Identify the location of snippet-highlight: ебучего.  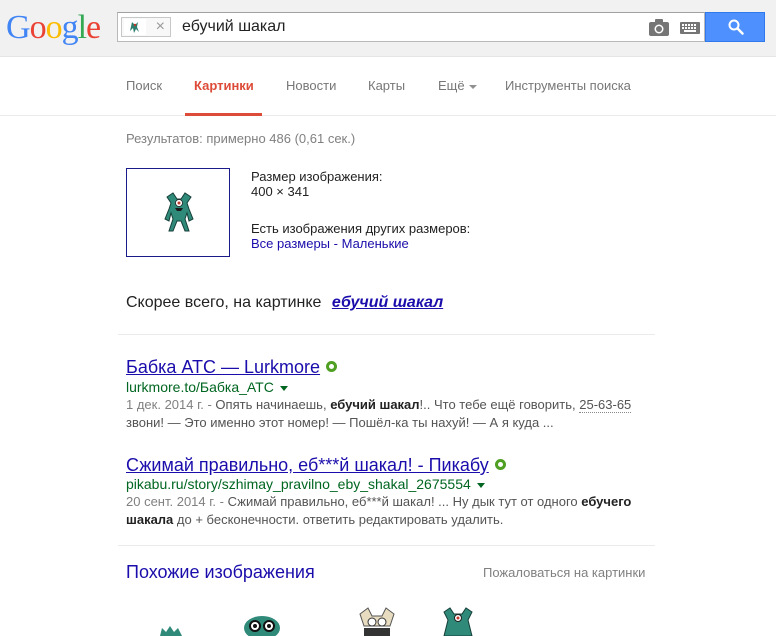
(606, 501).